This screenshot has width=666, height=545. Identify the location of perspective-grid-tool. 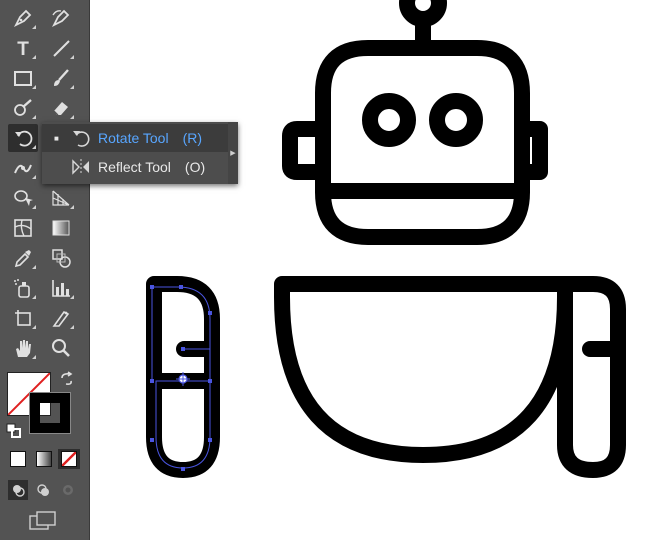
(61, 198).